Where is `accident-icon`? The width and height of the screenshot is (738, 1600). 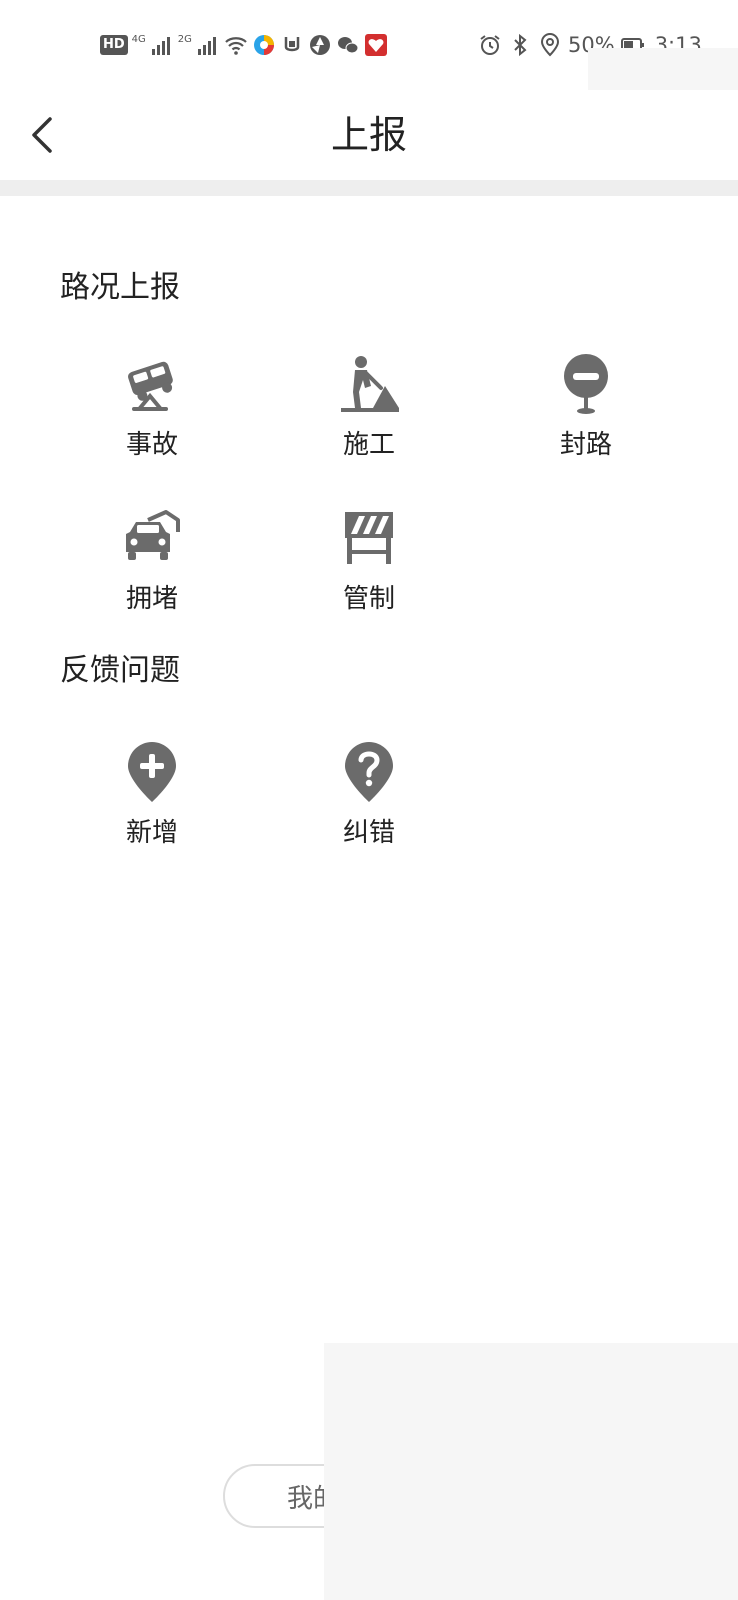 accident-icon is located at coordinates (150, 386).